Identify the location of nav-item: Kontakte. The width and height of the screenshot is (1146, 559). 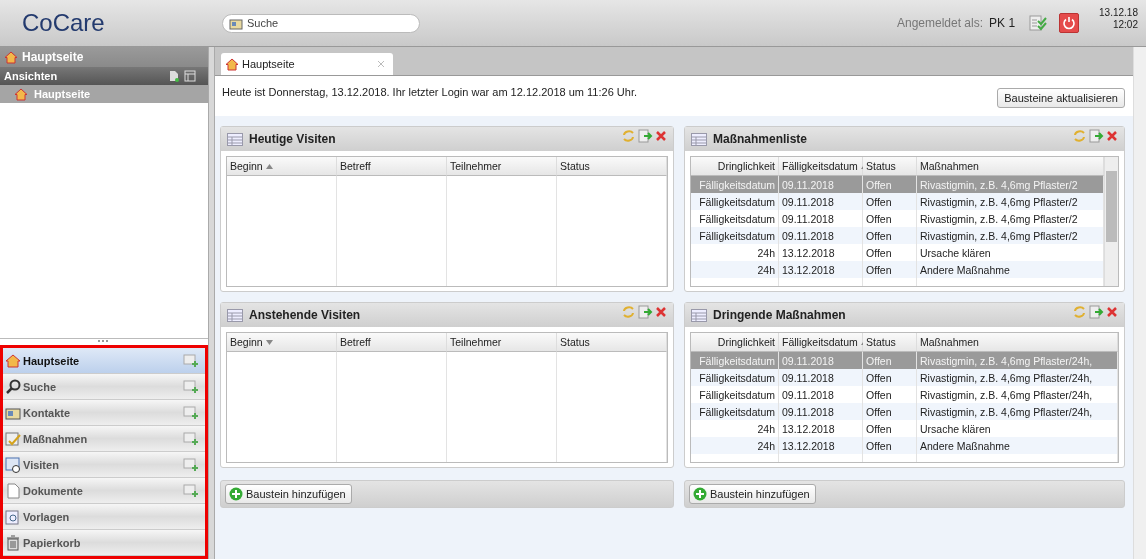
(104, 413).